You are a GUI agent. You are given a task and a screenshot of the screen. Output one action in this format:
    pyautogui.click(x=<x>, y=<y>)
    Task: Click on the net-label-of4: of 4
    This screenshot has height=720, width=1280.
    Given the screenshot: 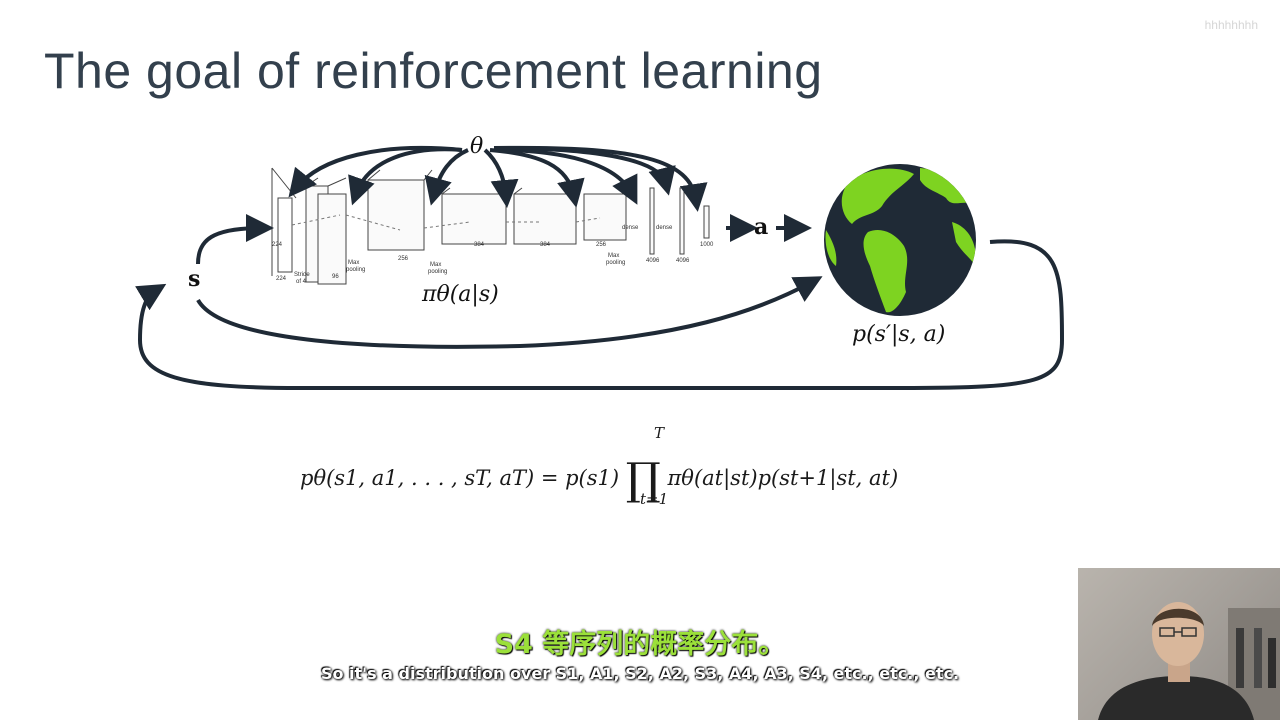 What is the action you would take?
    pyautogui.click(x=301, y=282)
    